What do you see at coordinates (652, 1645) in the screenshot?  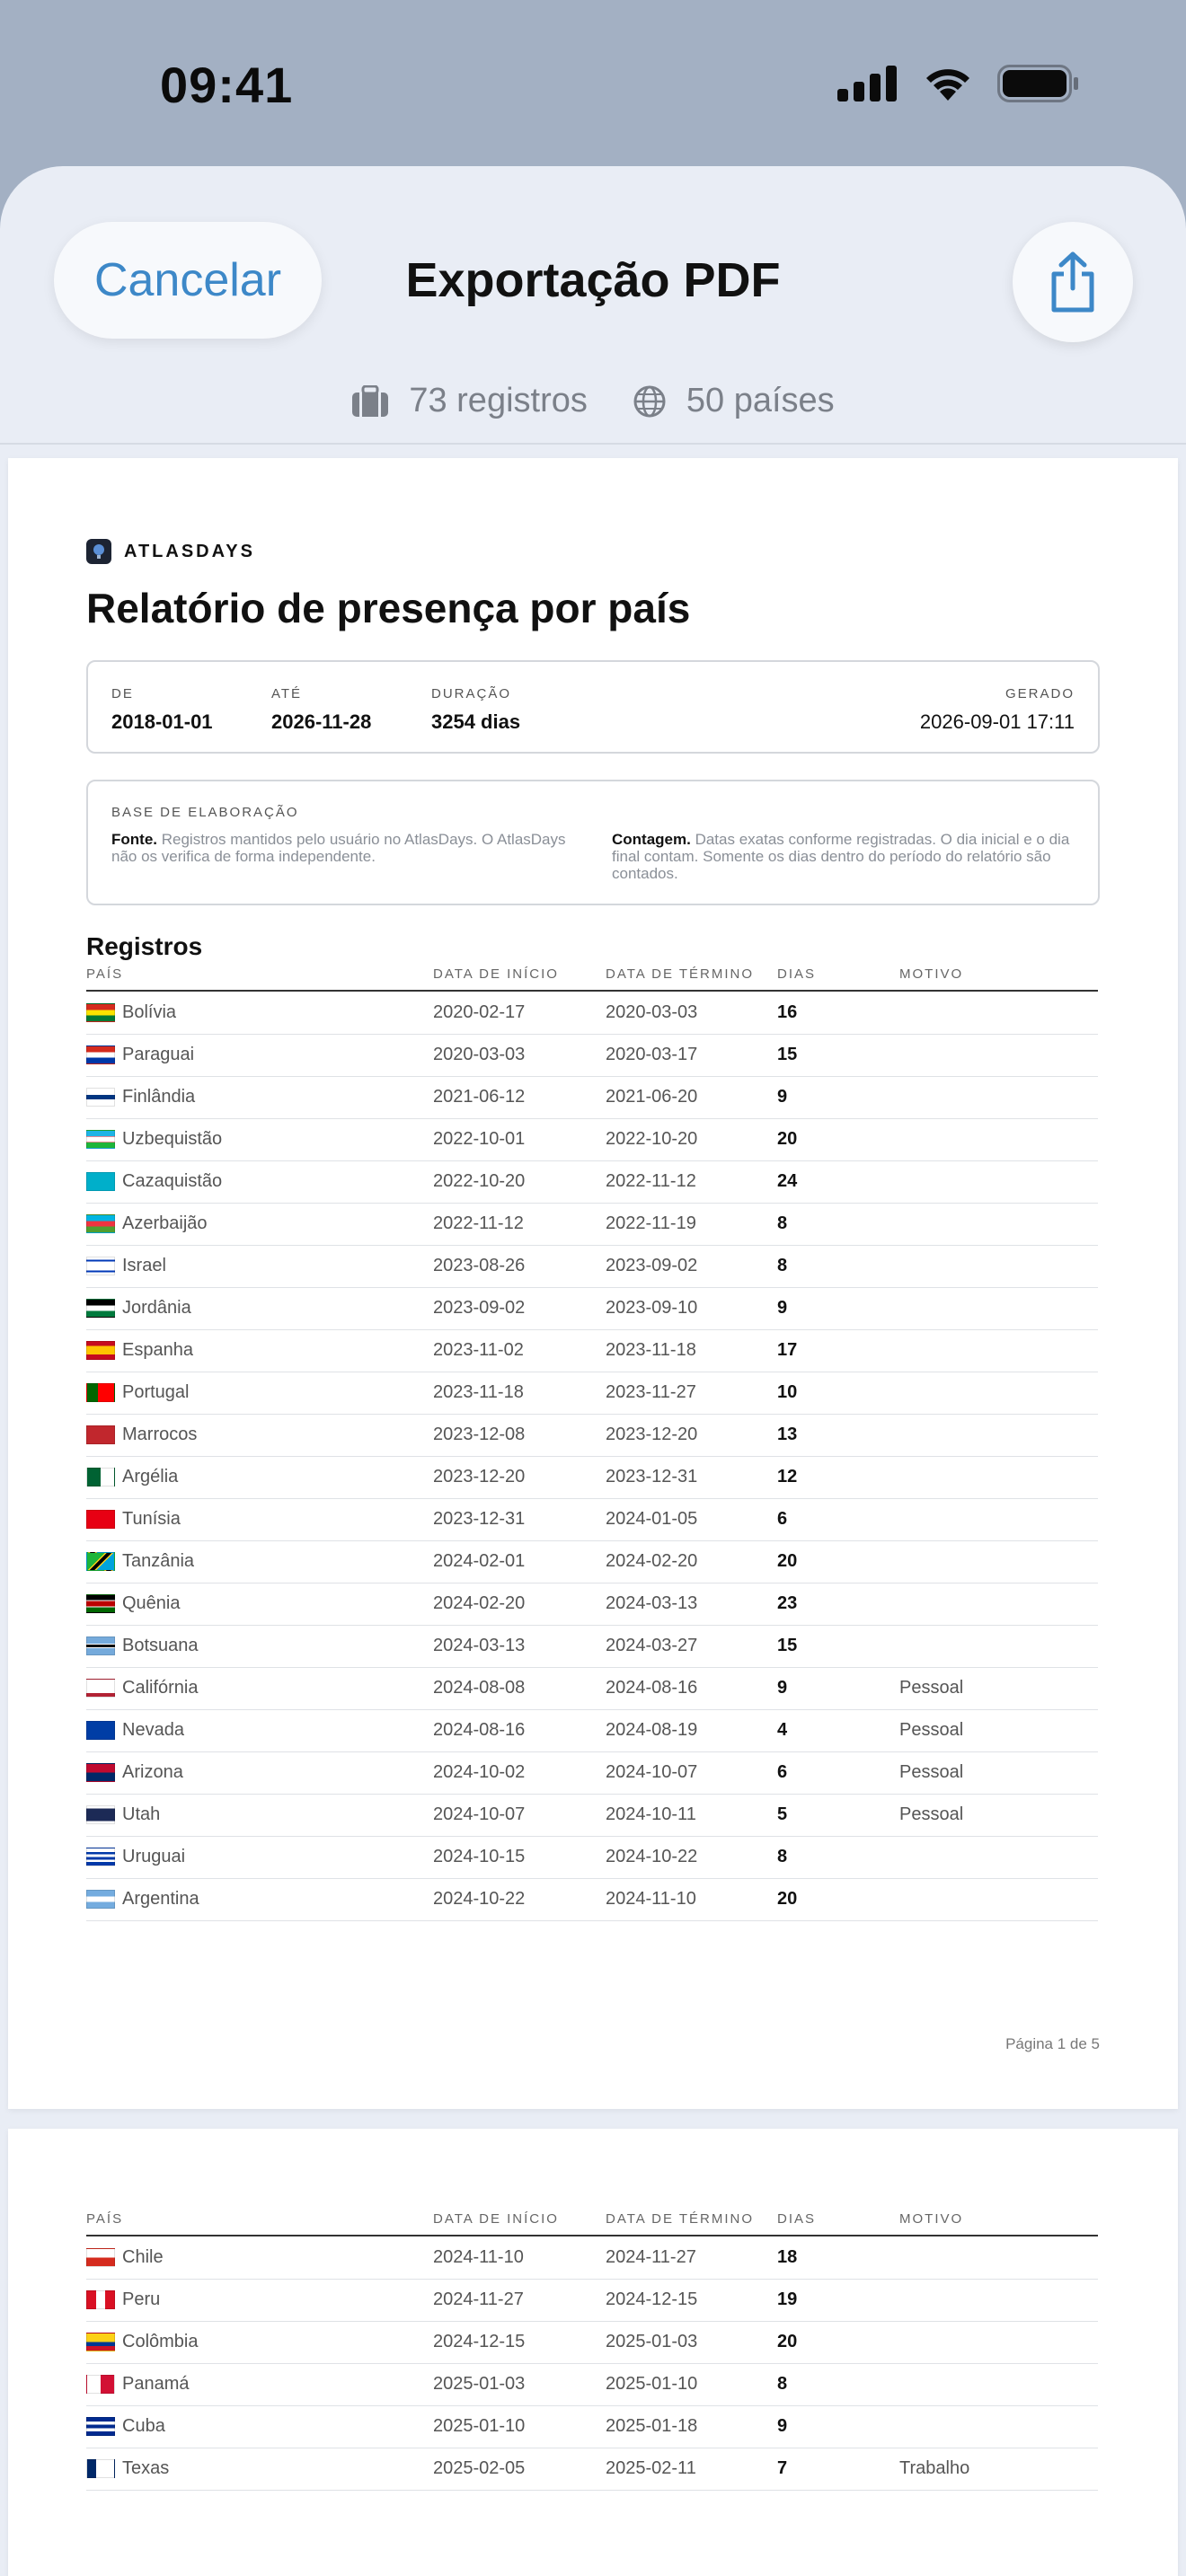 I see `end-date: 2024-03-27` at bounding box center [652, 1645].